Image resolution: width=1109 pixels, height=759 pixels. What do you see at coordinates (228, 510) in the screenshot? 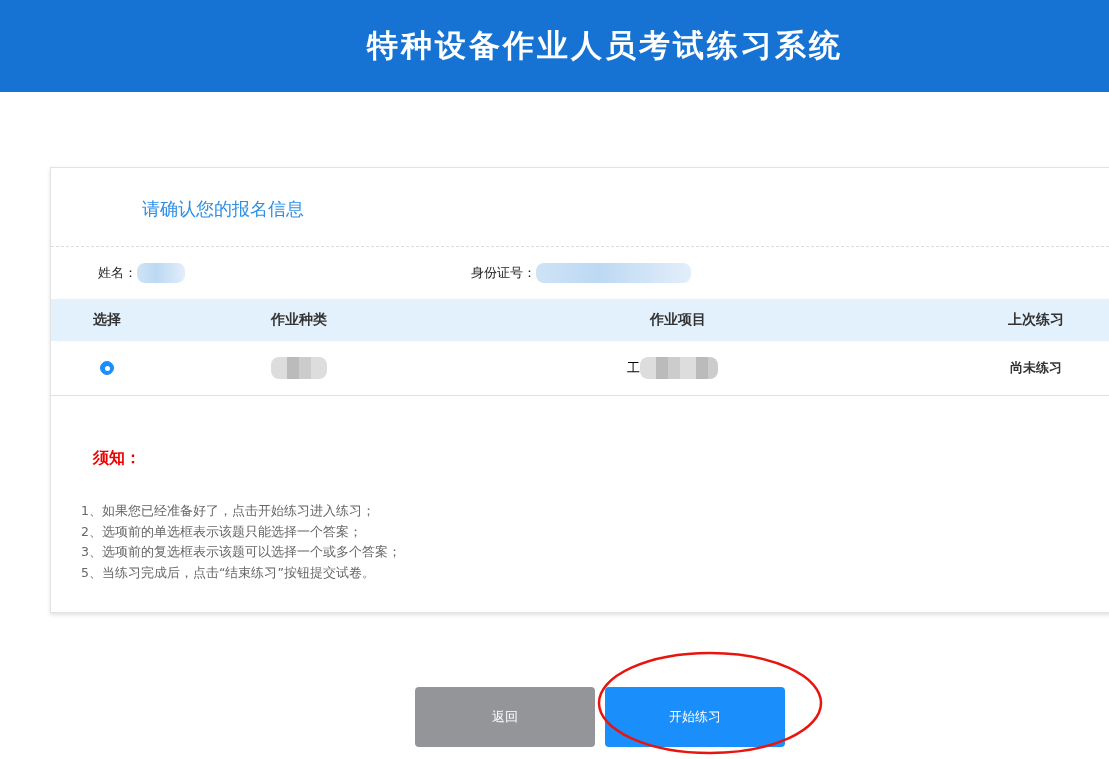
I see `notice-item: 1、如果您已经准备好了，点击开始练习进入练习；` at bounding box center [228, 510].